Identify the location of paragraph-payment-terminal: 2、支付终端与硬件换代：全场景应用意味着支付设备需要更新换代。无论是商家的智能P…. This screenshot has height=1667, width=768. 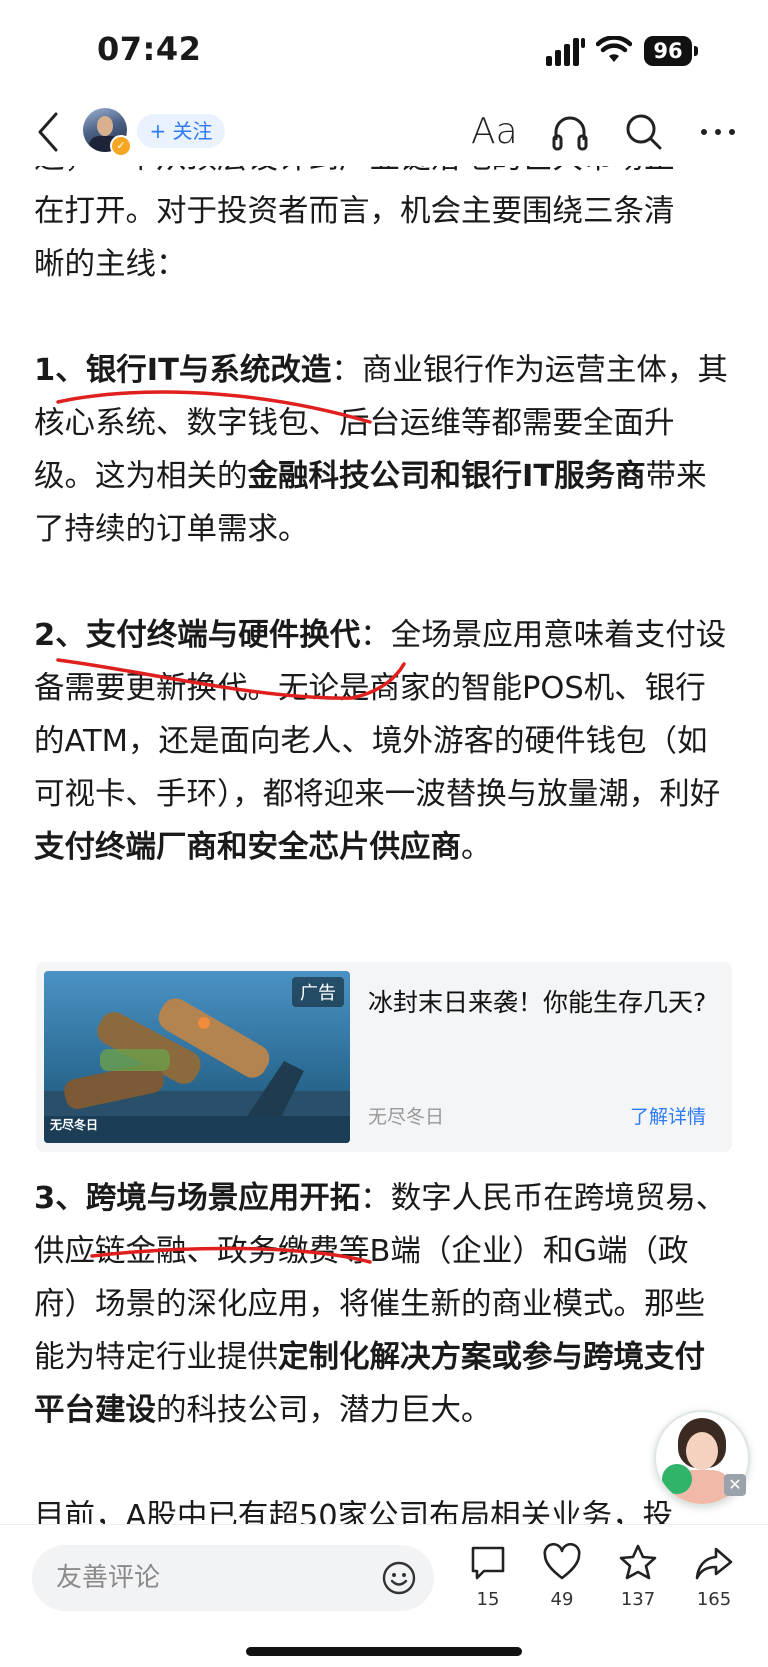
(384, 741).